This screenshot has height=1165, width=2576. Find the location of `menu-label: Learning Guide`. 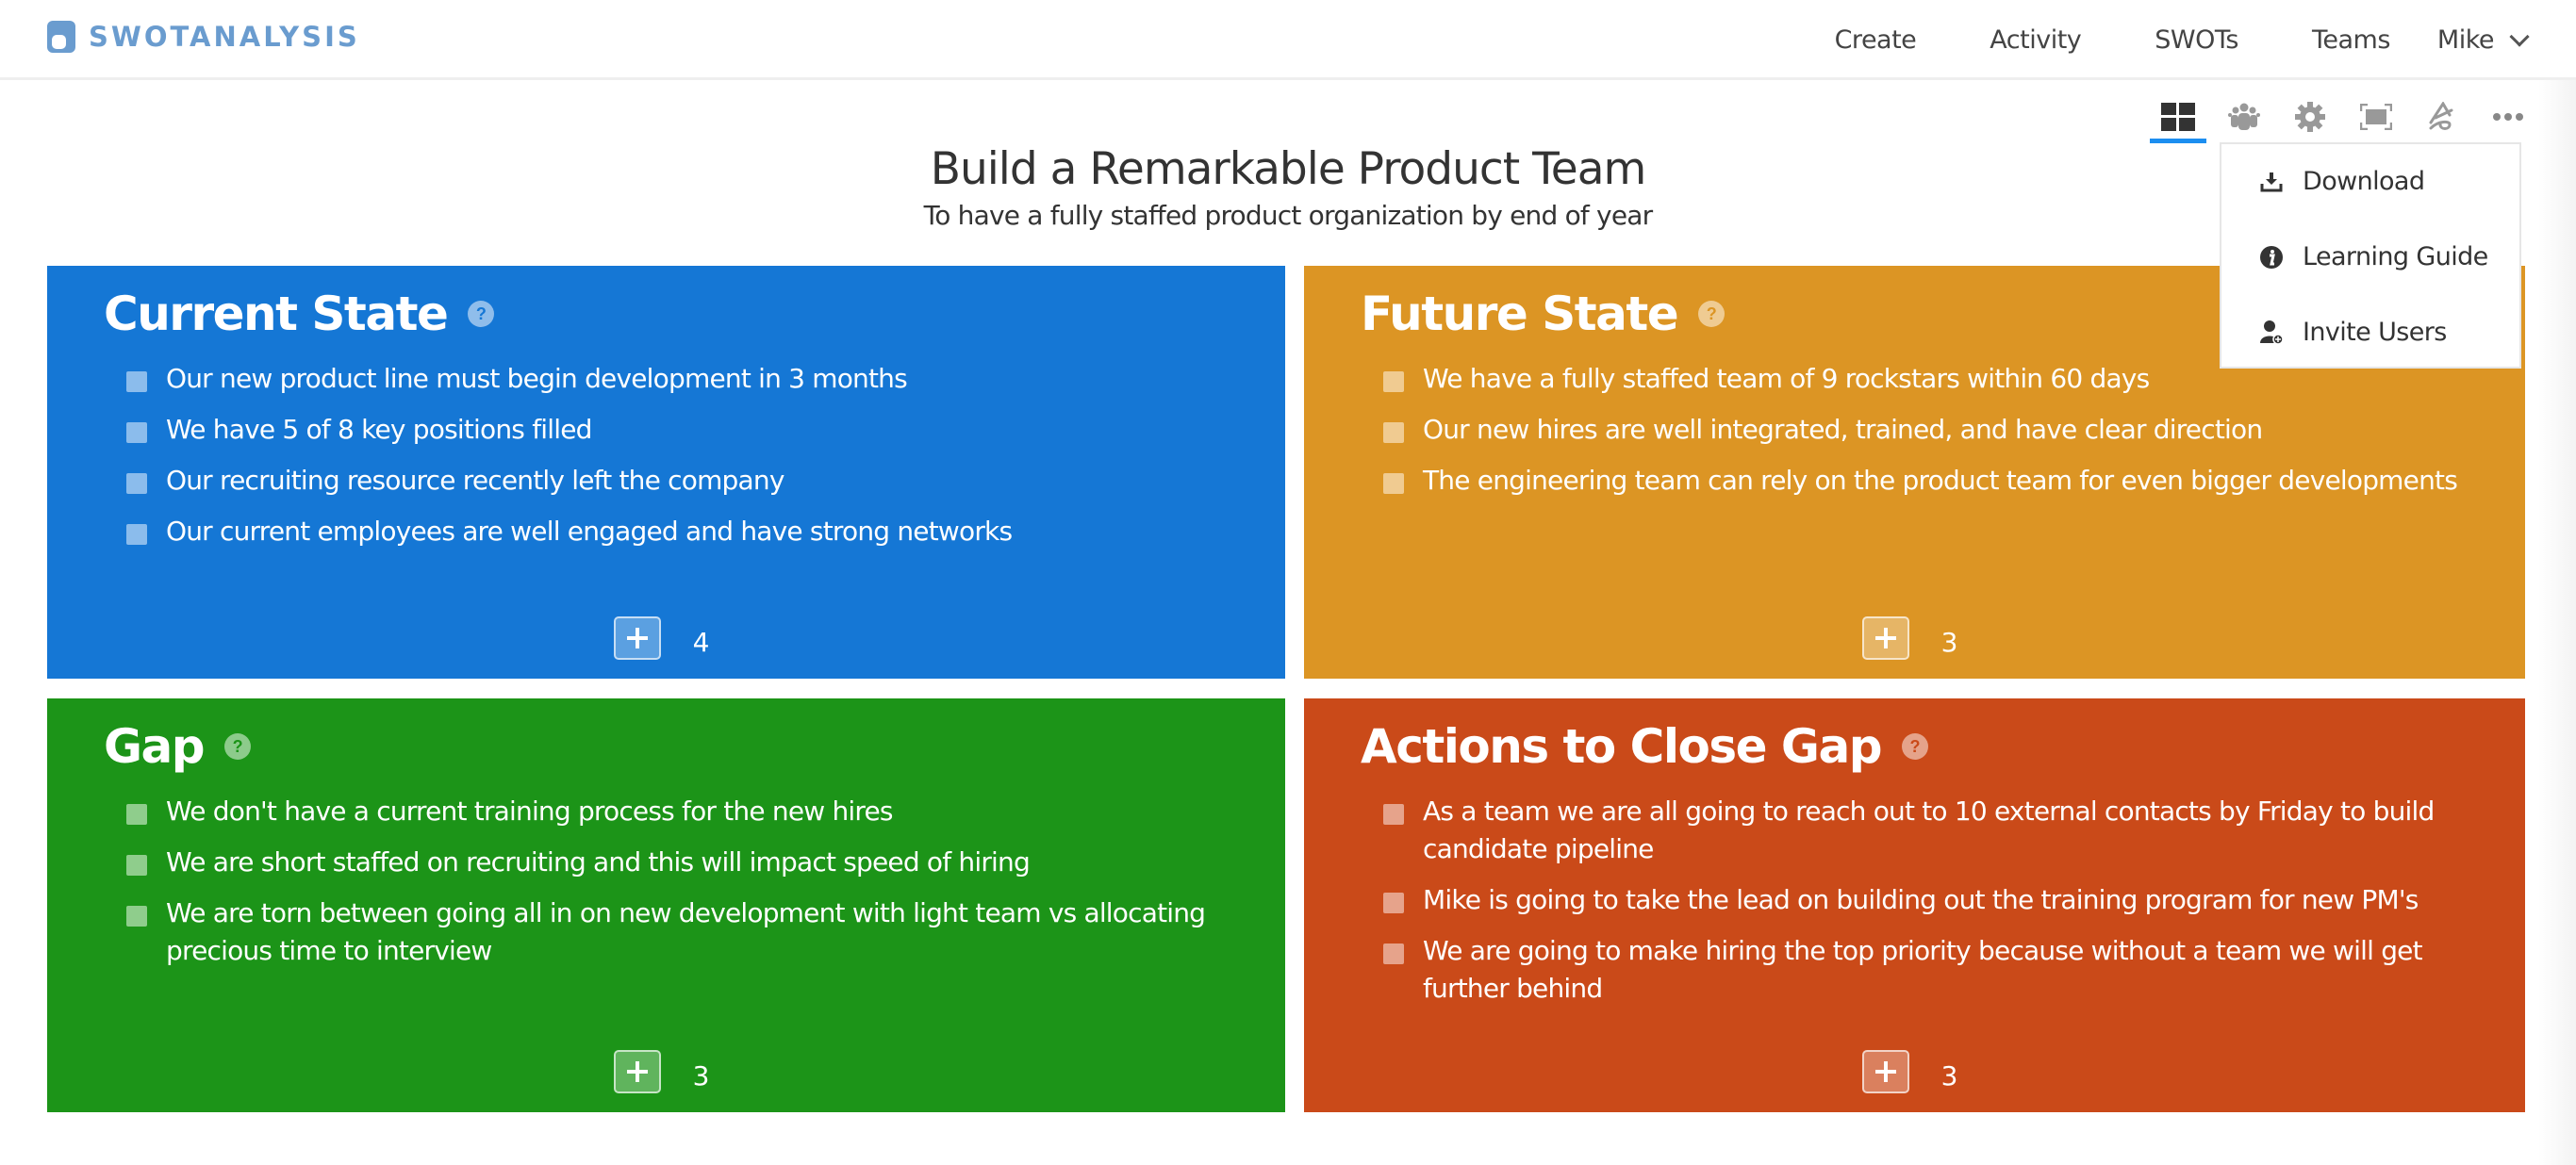

menu-label: Learning Guide is located at coordinates (2395, 256).